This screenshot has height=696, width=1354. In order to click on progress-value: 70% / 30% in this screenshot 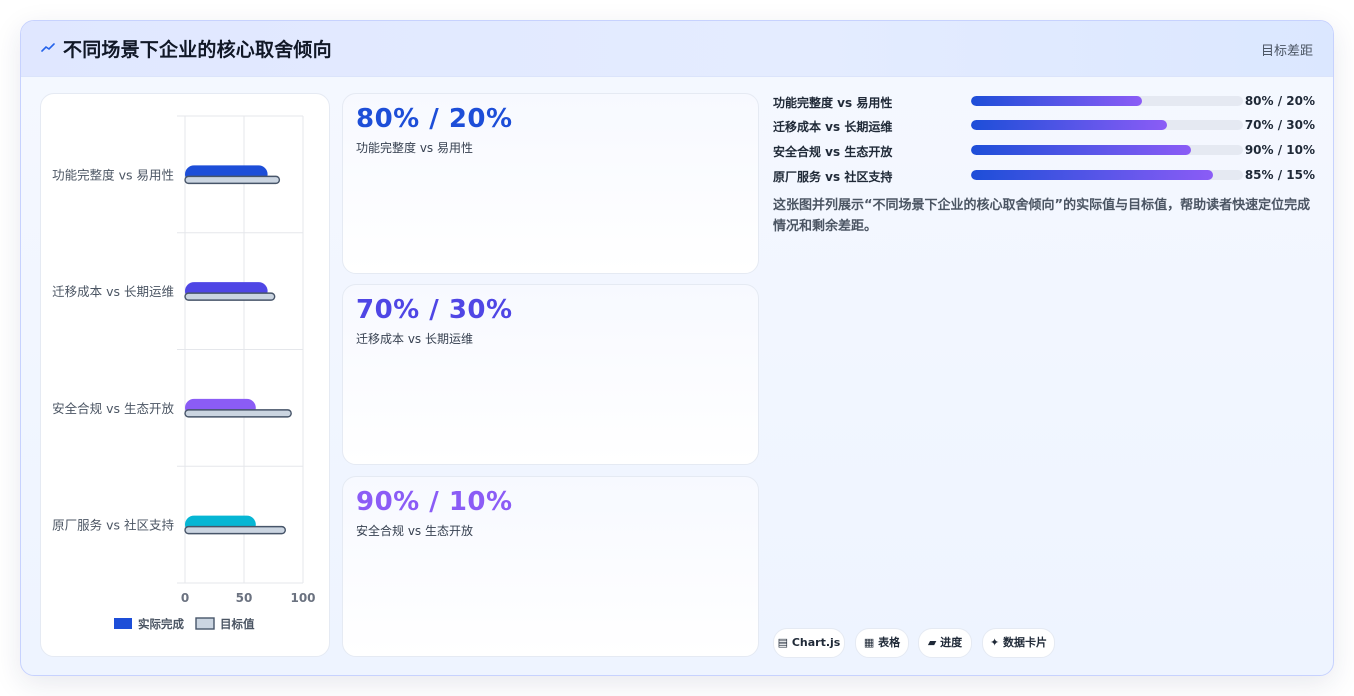, I will do `click(1279, 125)`.